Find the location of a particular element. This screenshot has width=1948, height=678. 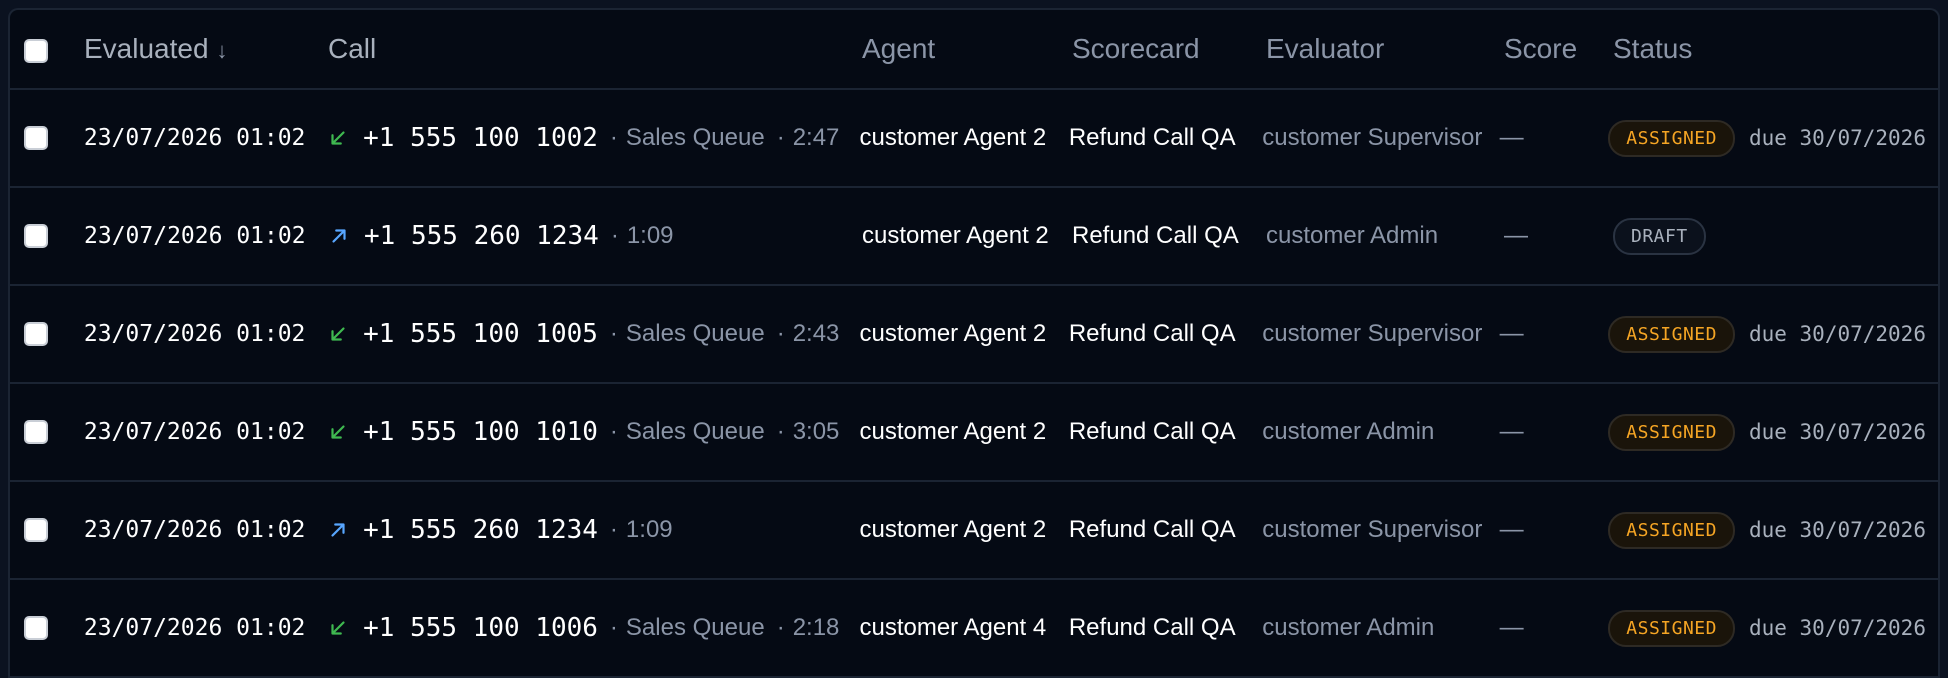

column-header-evaluator: Evaluator is located at coordinates (1385, 49).